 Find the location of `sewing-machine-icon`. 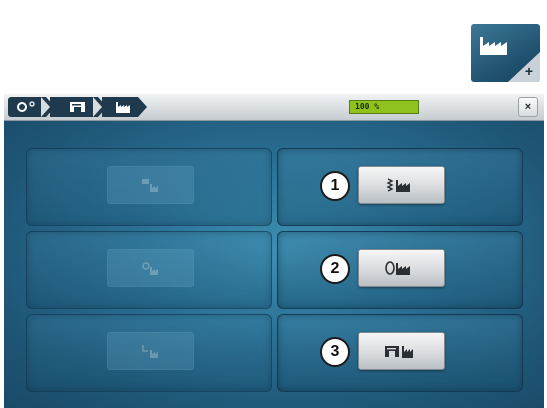

sewing-machine-icon is located at coordinates (77, 107).